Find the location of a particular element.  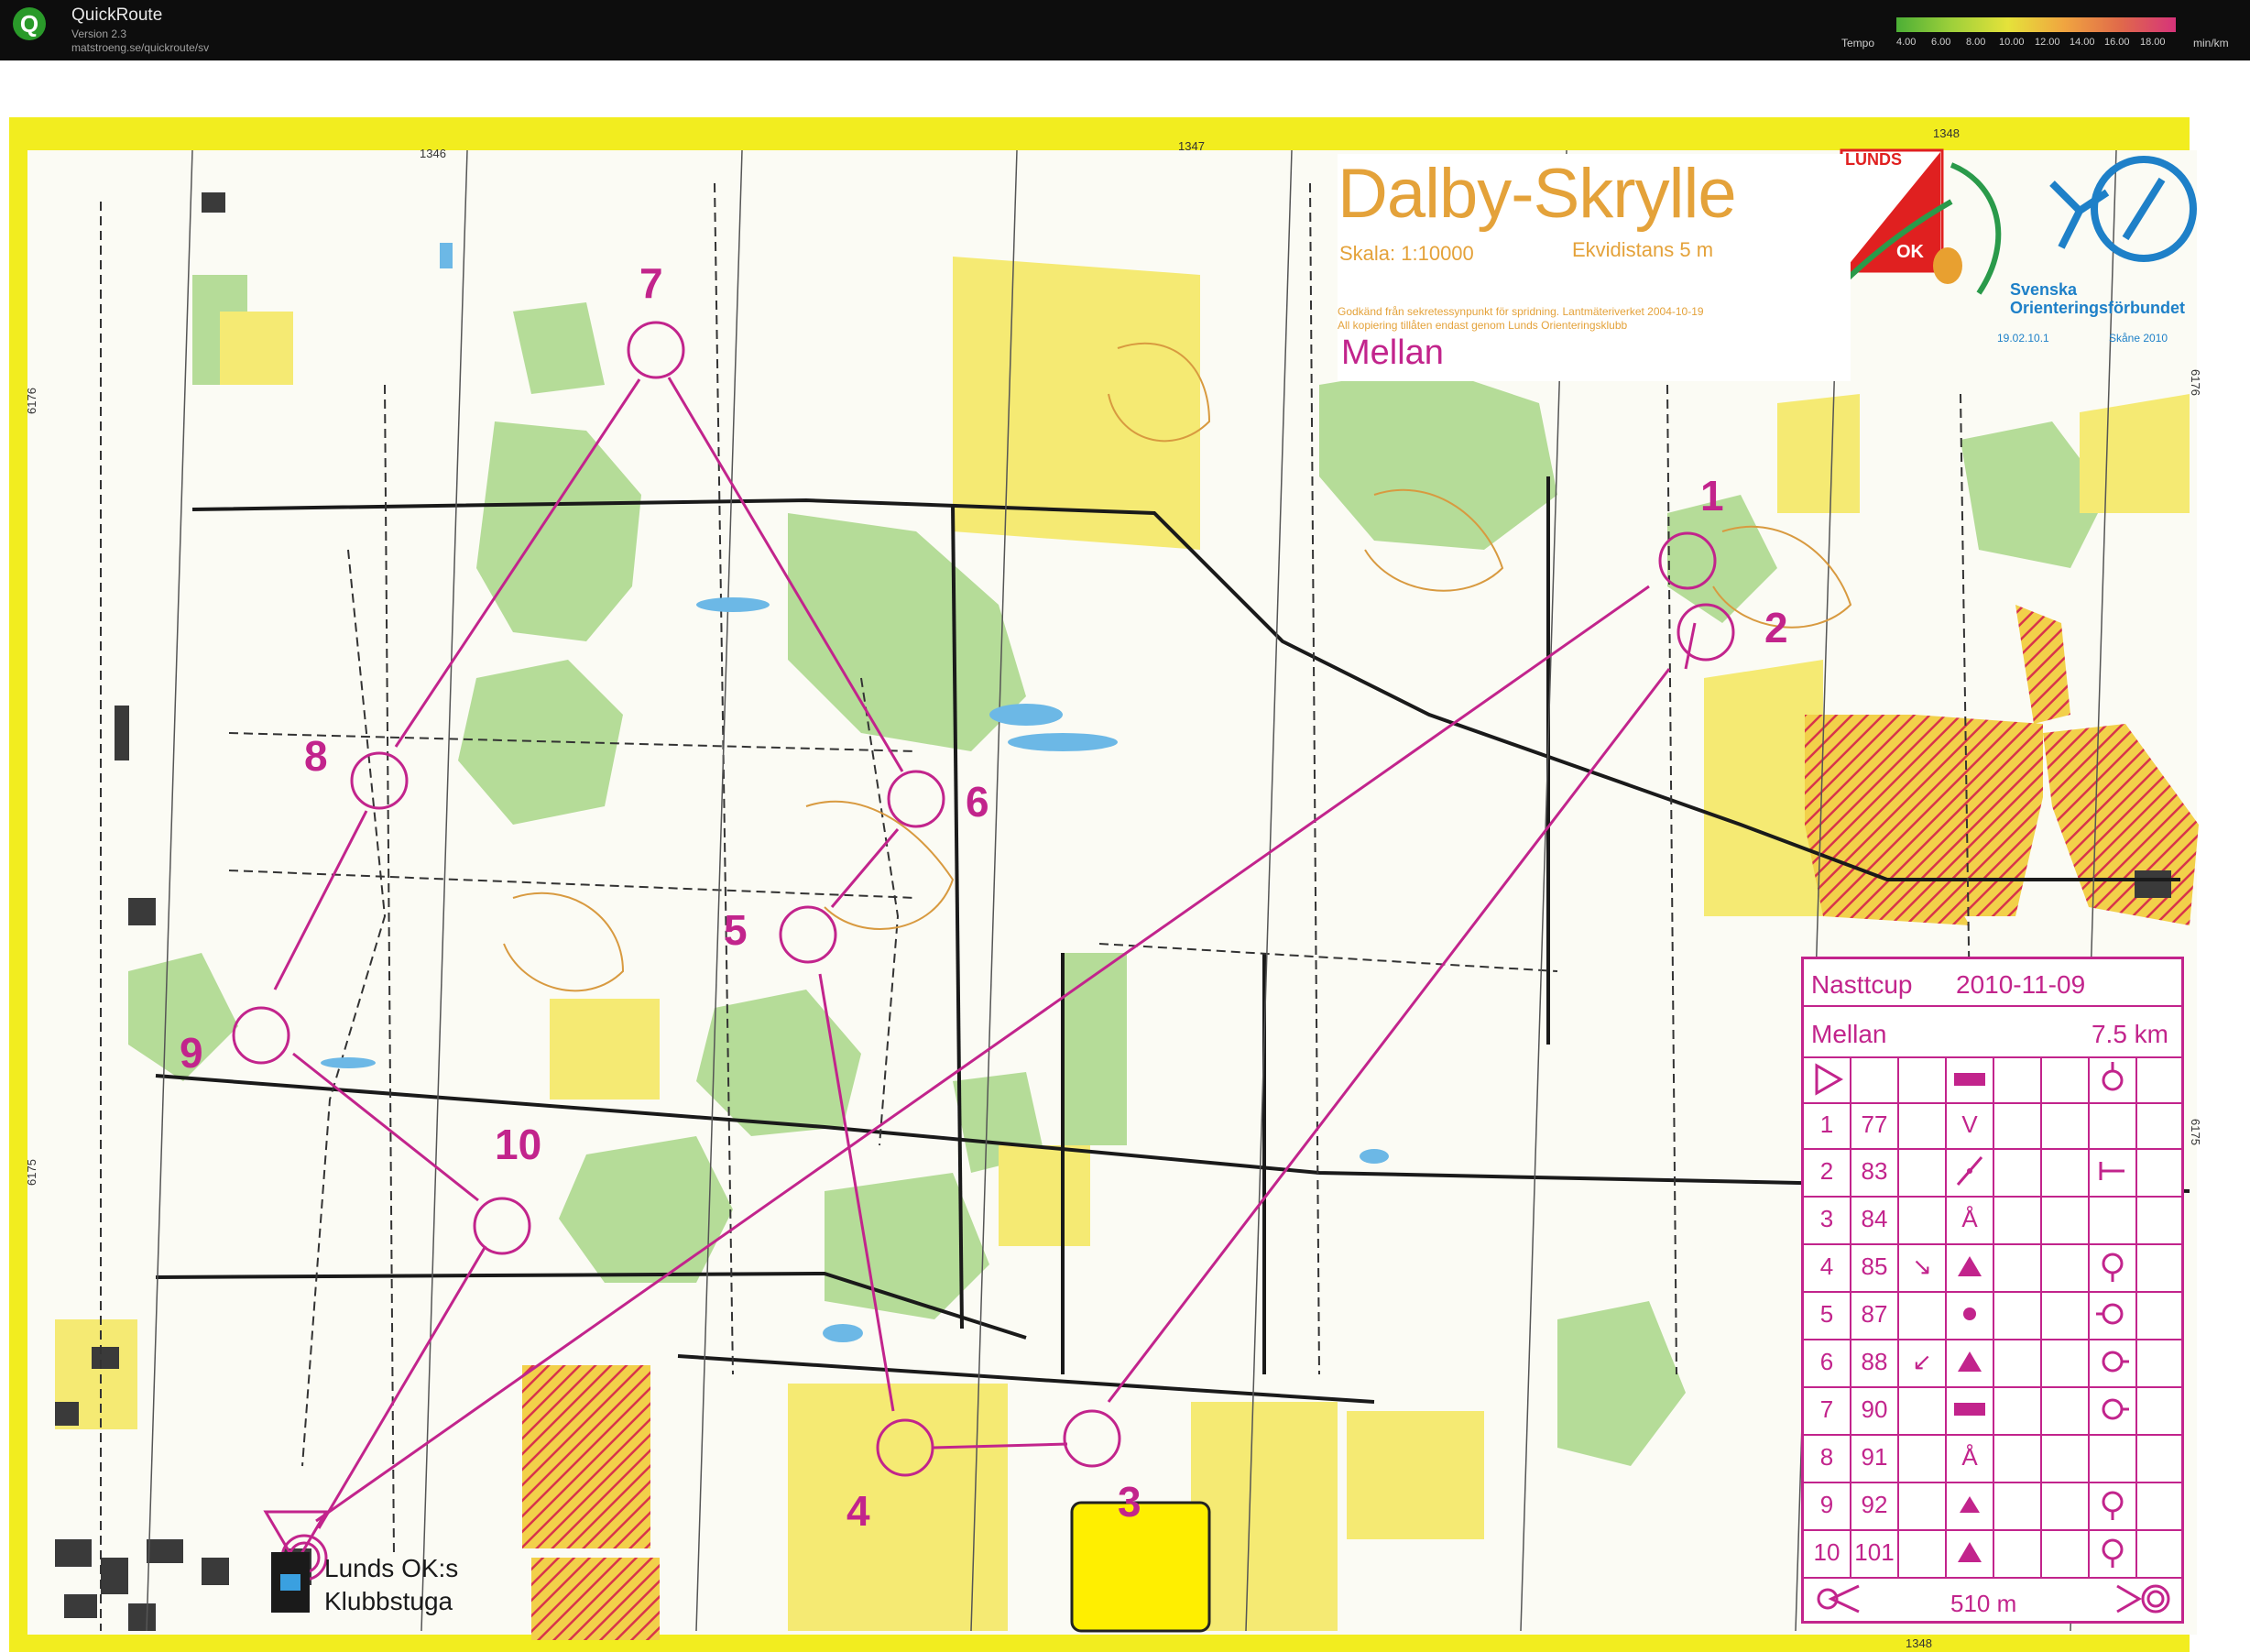

path-crossing-icon is located at coordinates (1969, 1171).